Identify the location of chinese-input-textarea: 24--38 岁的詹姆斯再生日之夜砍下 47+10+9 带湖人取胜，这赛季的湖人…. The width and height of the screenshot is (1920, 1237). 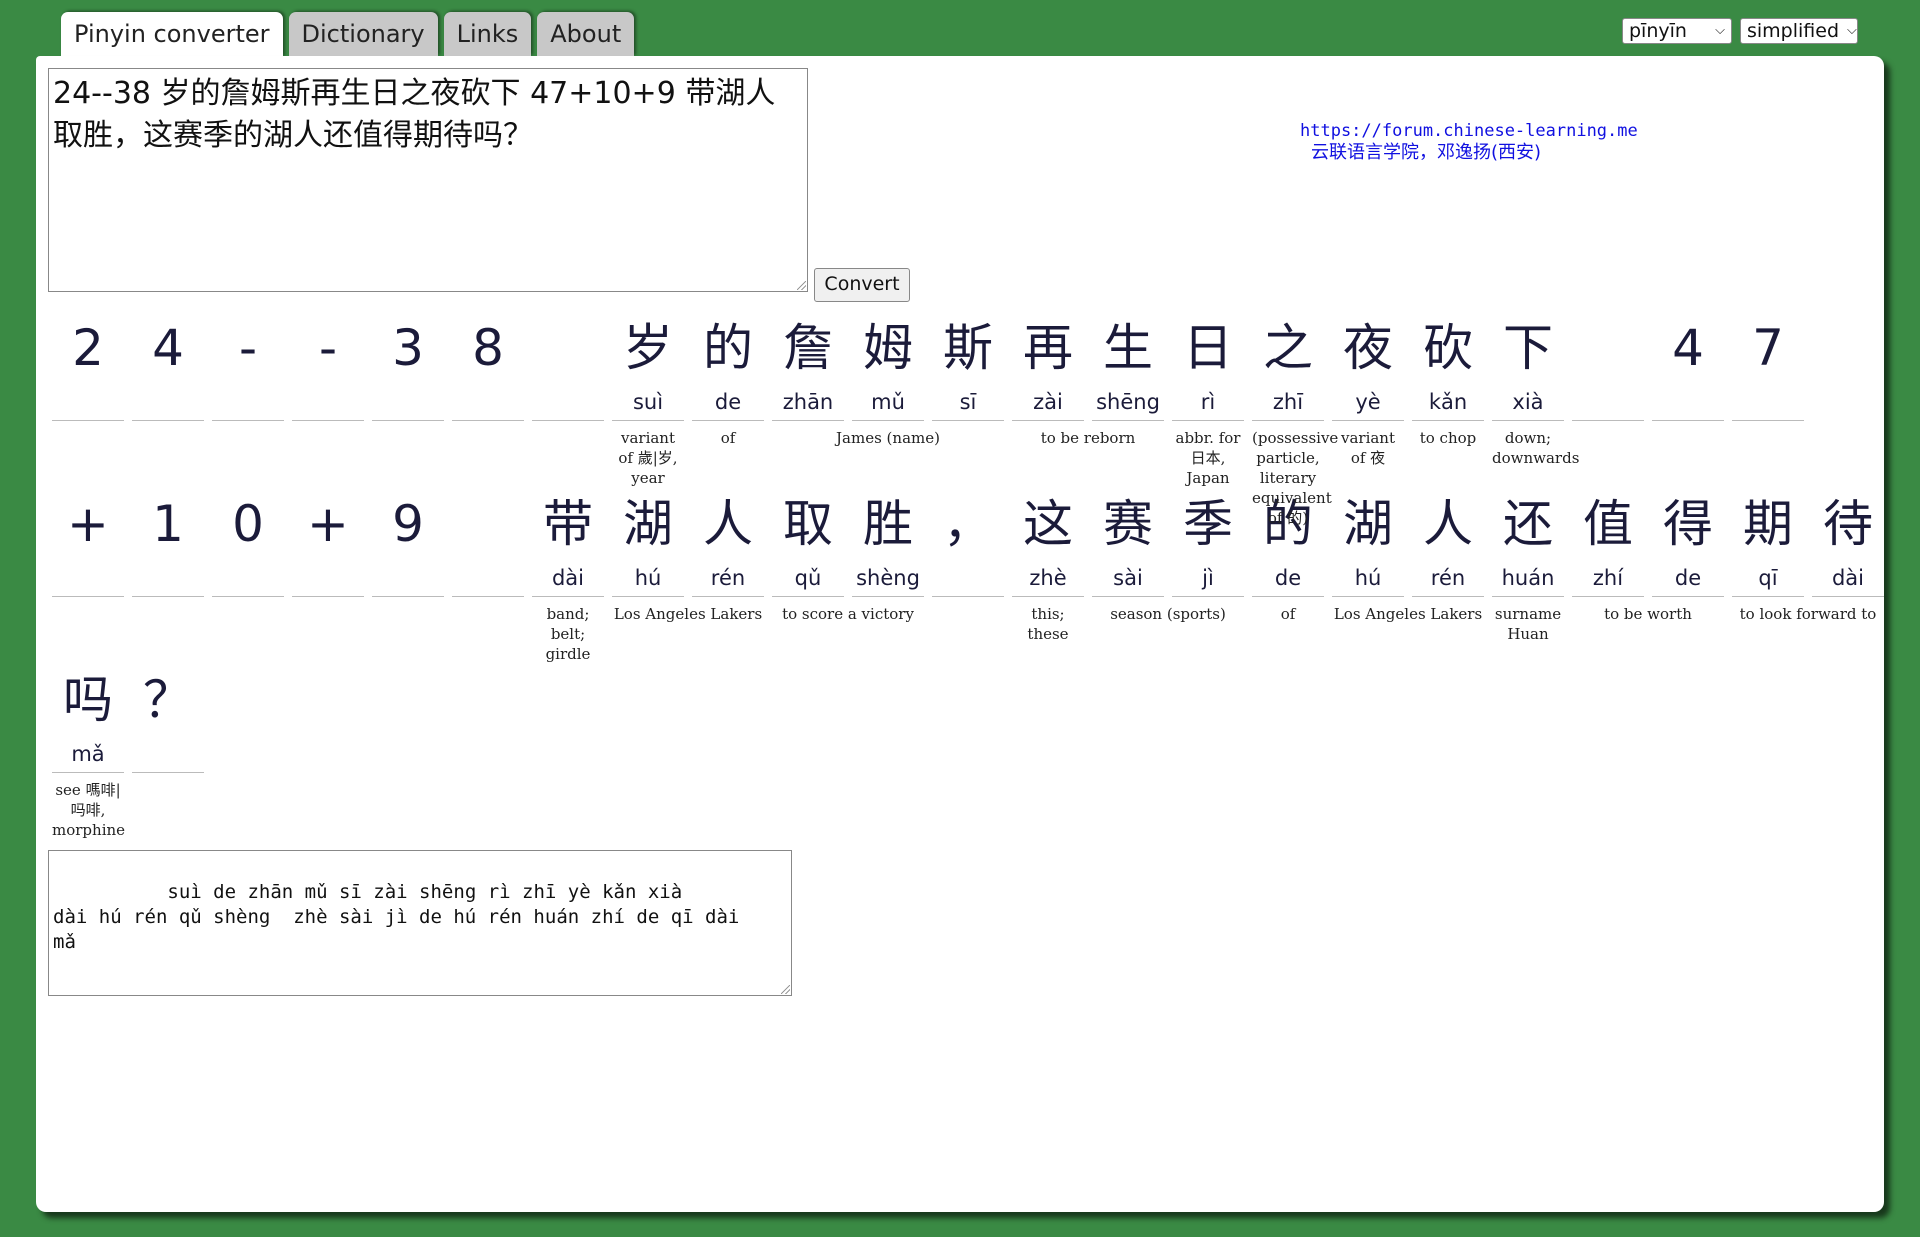
(428, 180).